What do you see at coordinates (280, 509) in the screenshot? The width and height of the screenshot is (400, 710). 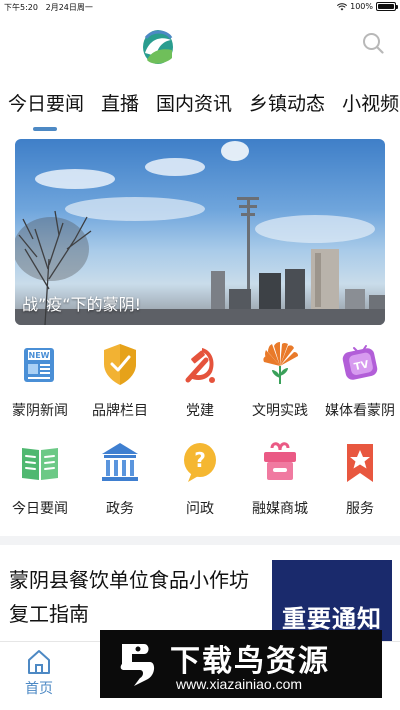 I see `grid-label: 融媒商城` at bounding box center [280, 509].